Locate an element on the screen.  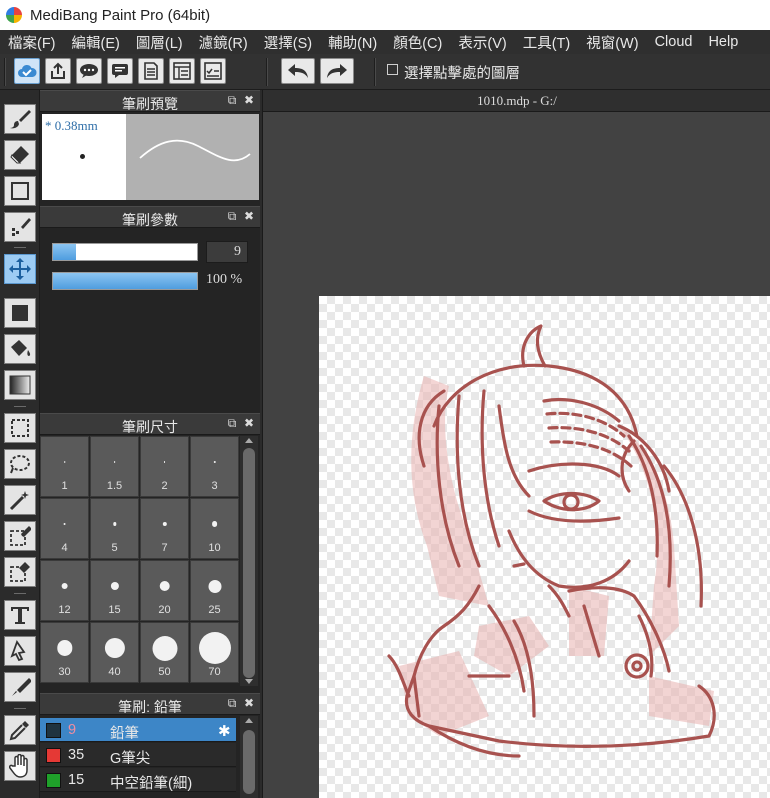
menu-filter: 濾鏡(R) is located at coordinates (223, 42).